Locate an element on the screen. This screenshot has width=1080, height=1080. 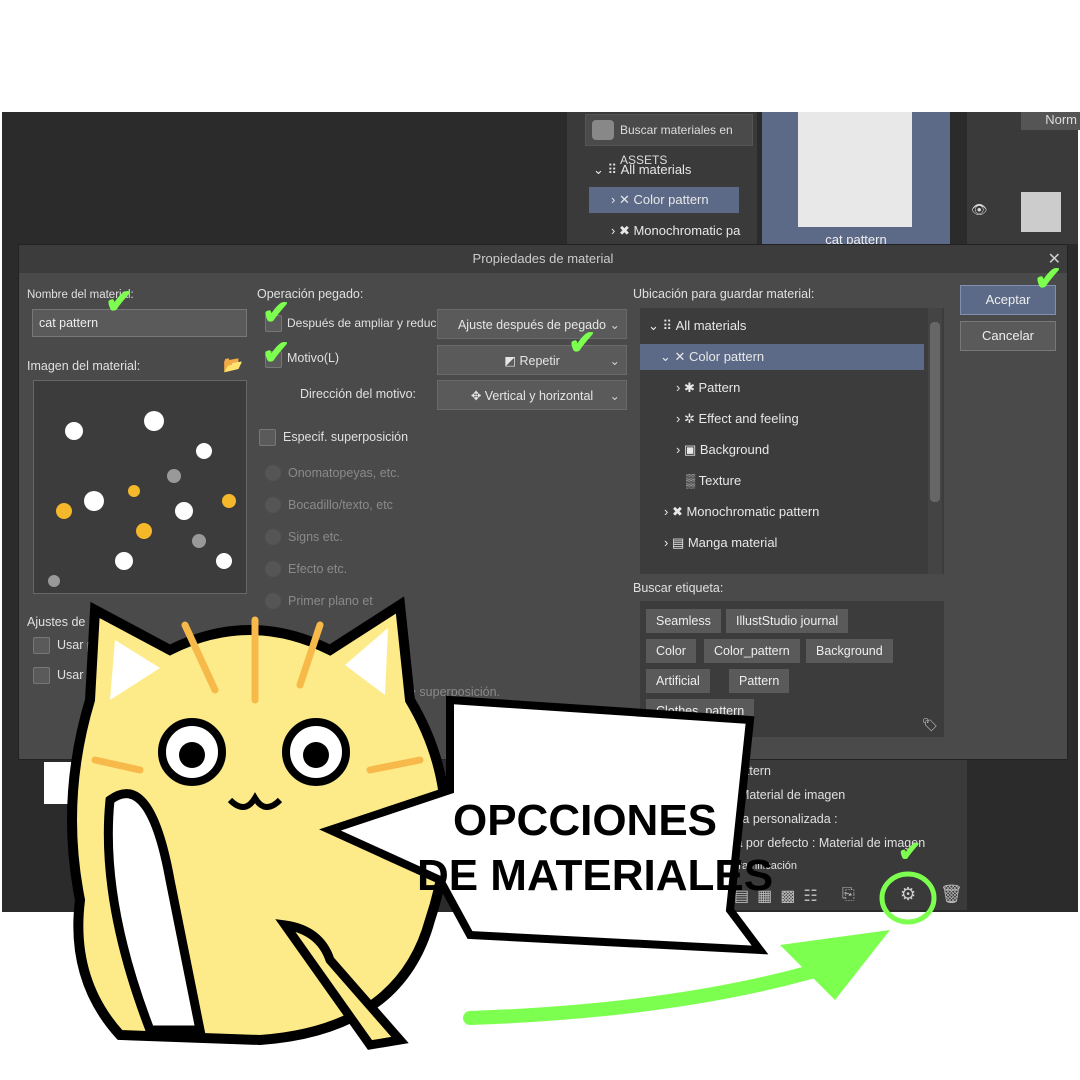
caption-line-1: OPCCIONES is located at coordinates (585, 820).